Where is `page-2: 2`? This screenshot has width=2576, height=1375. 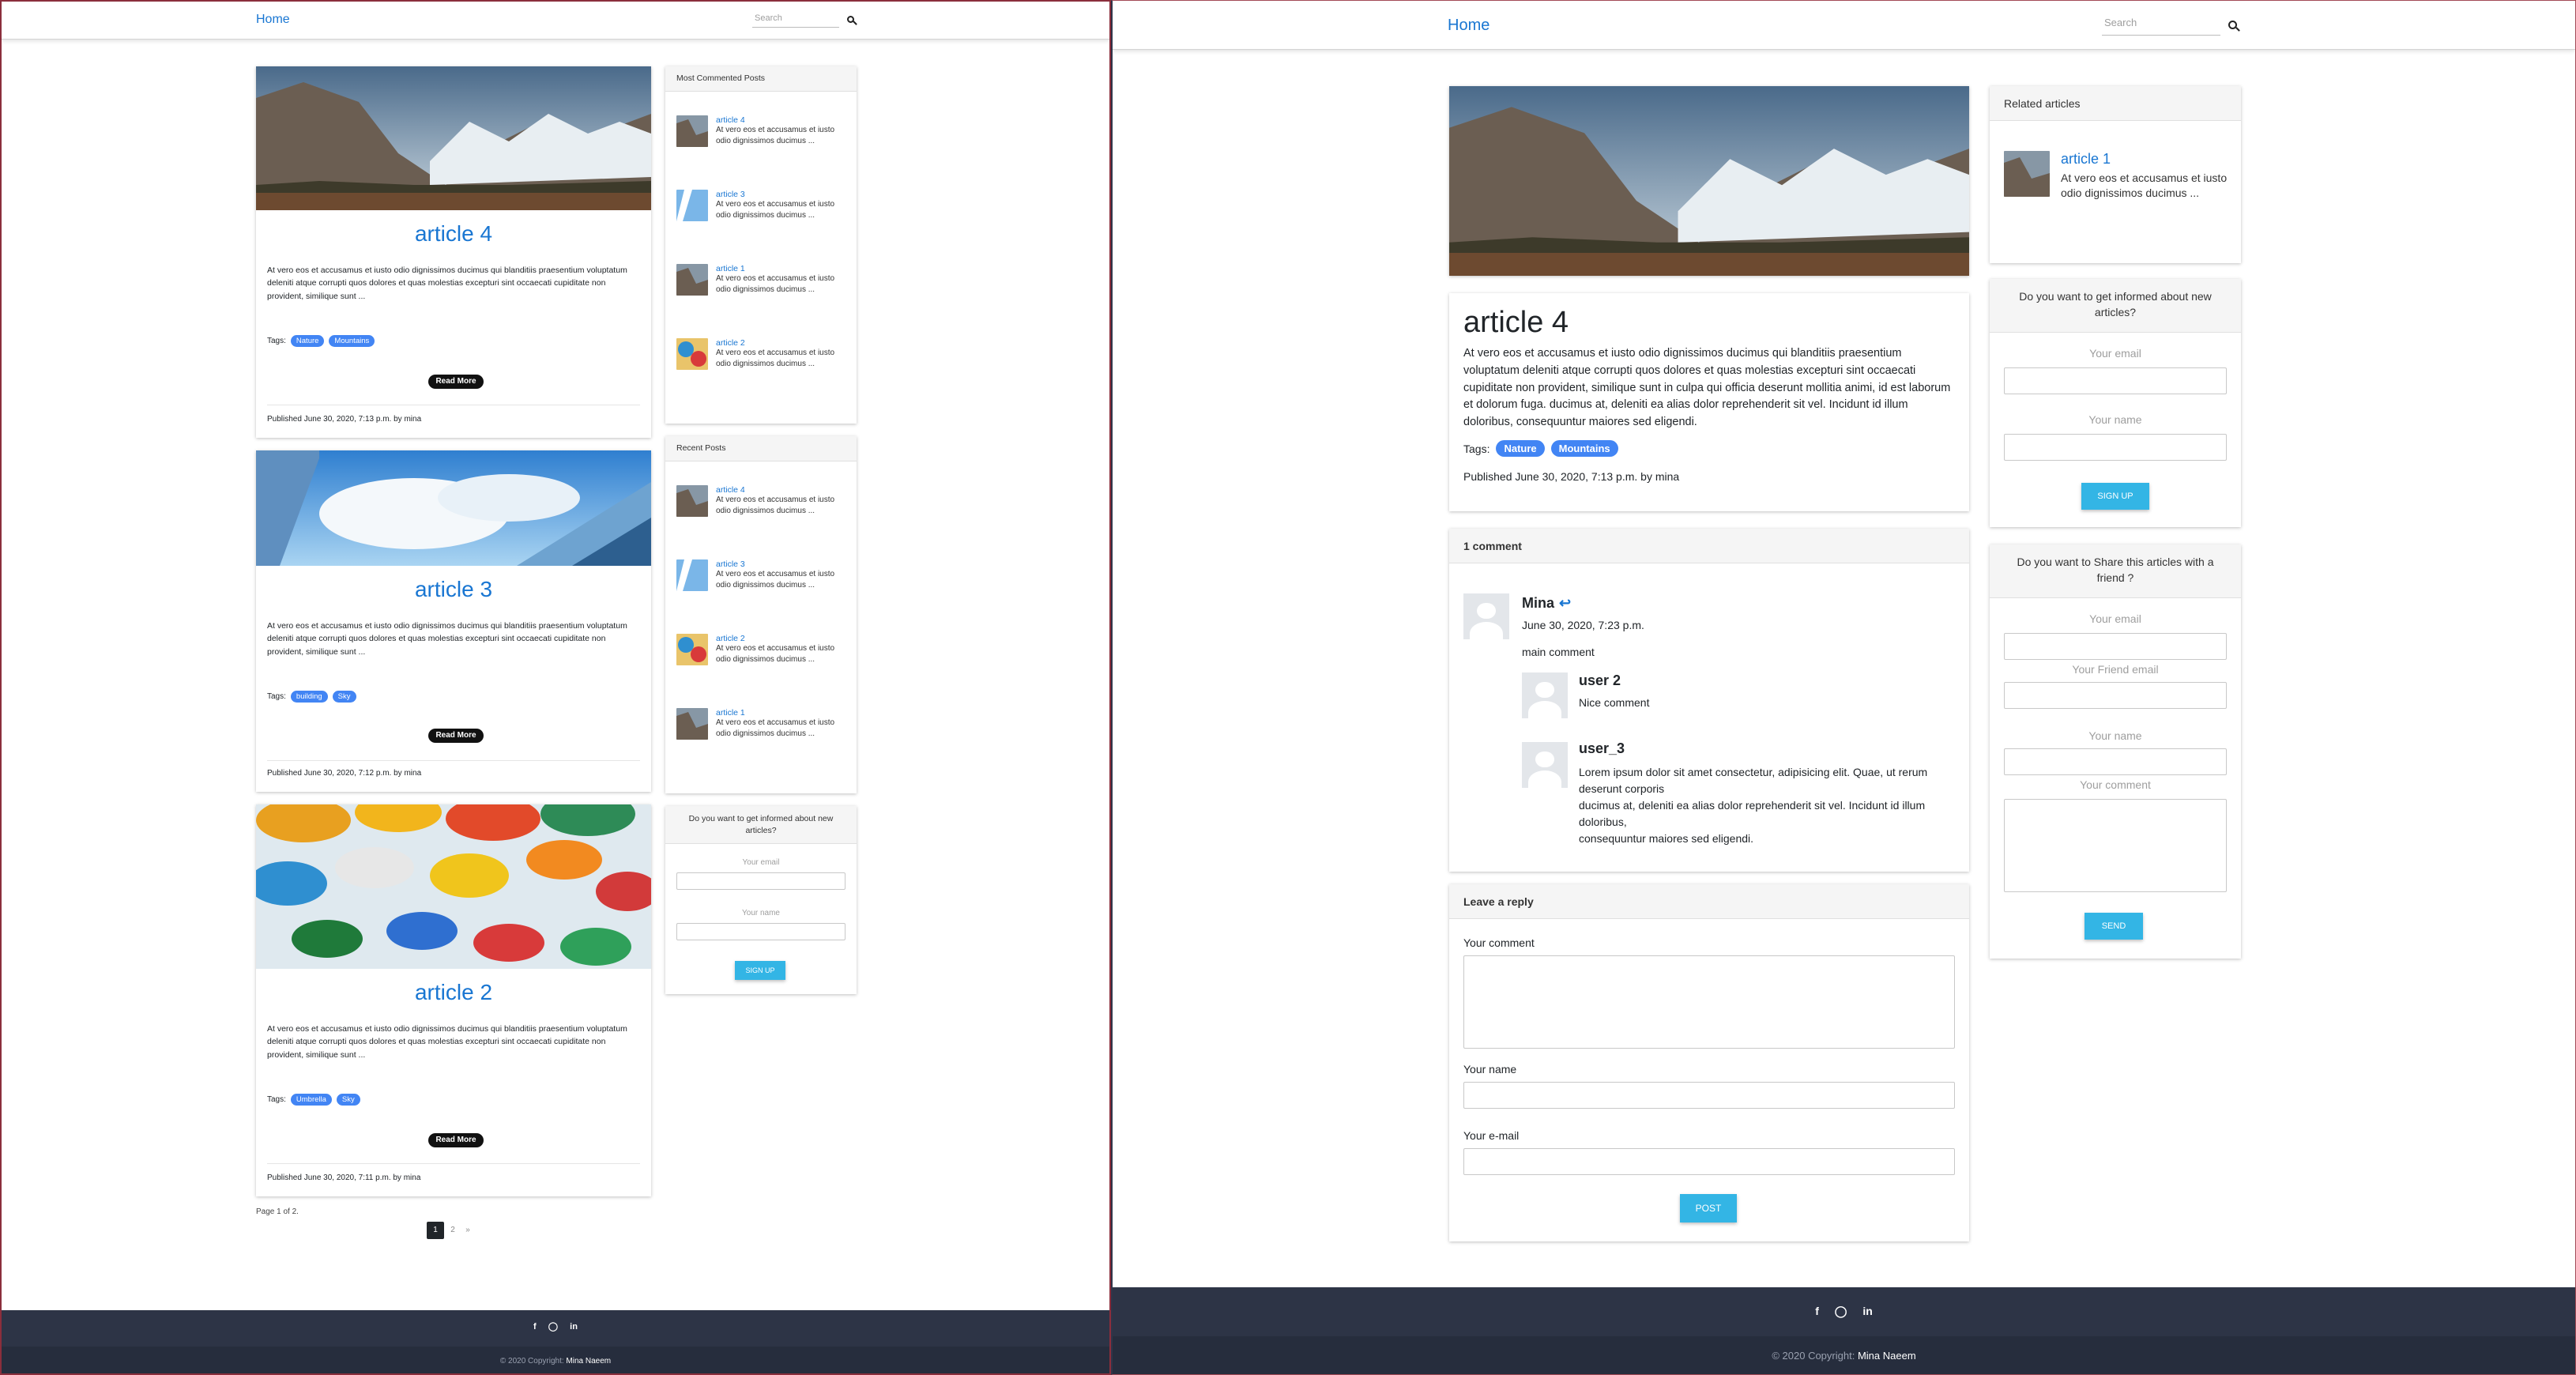
page-2: 2 is located at coordinates (452, 1230).